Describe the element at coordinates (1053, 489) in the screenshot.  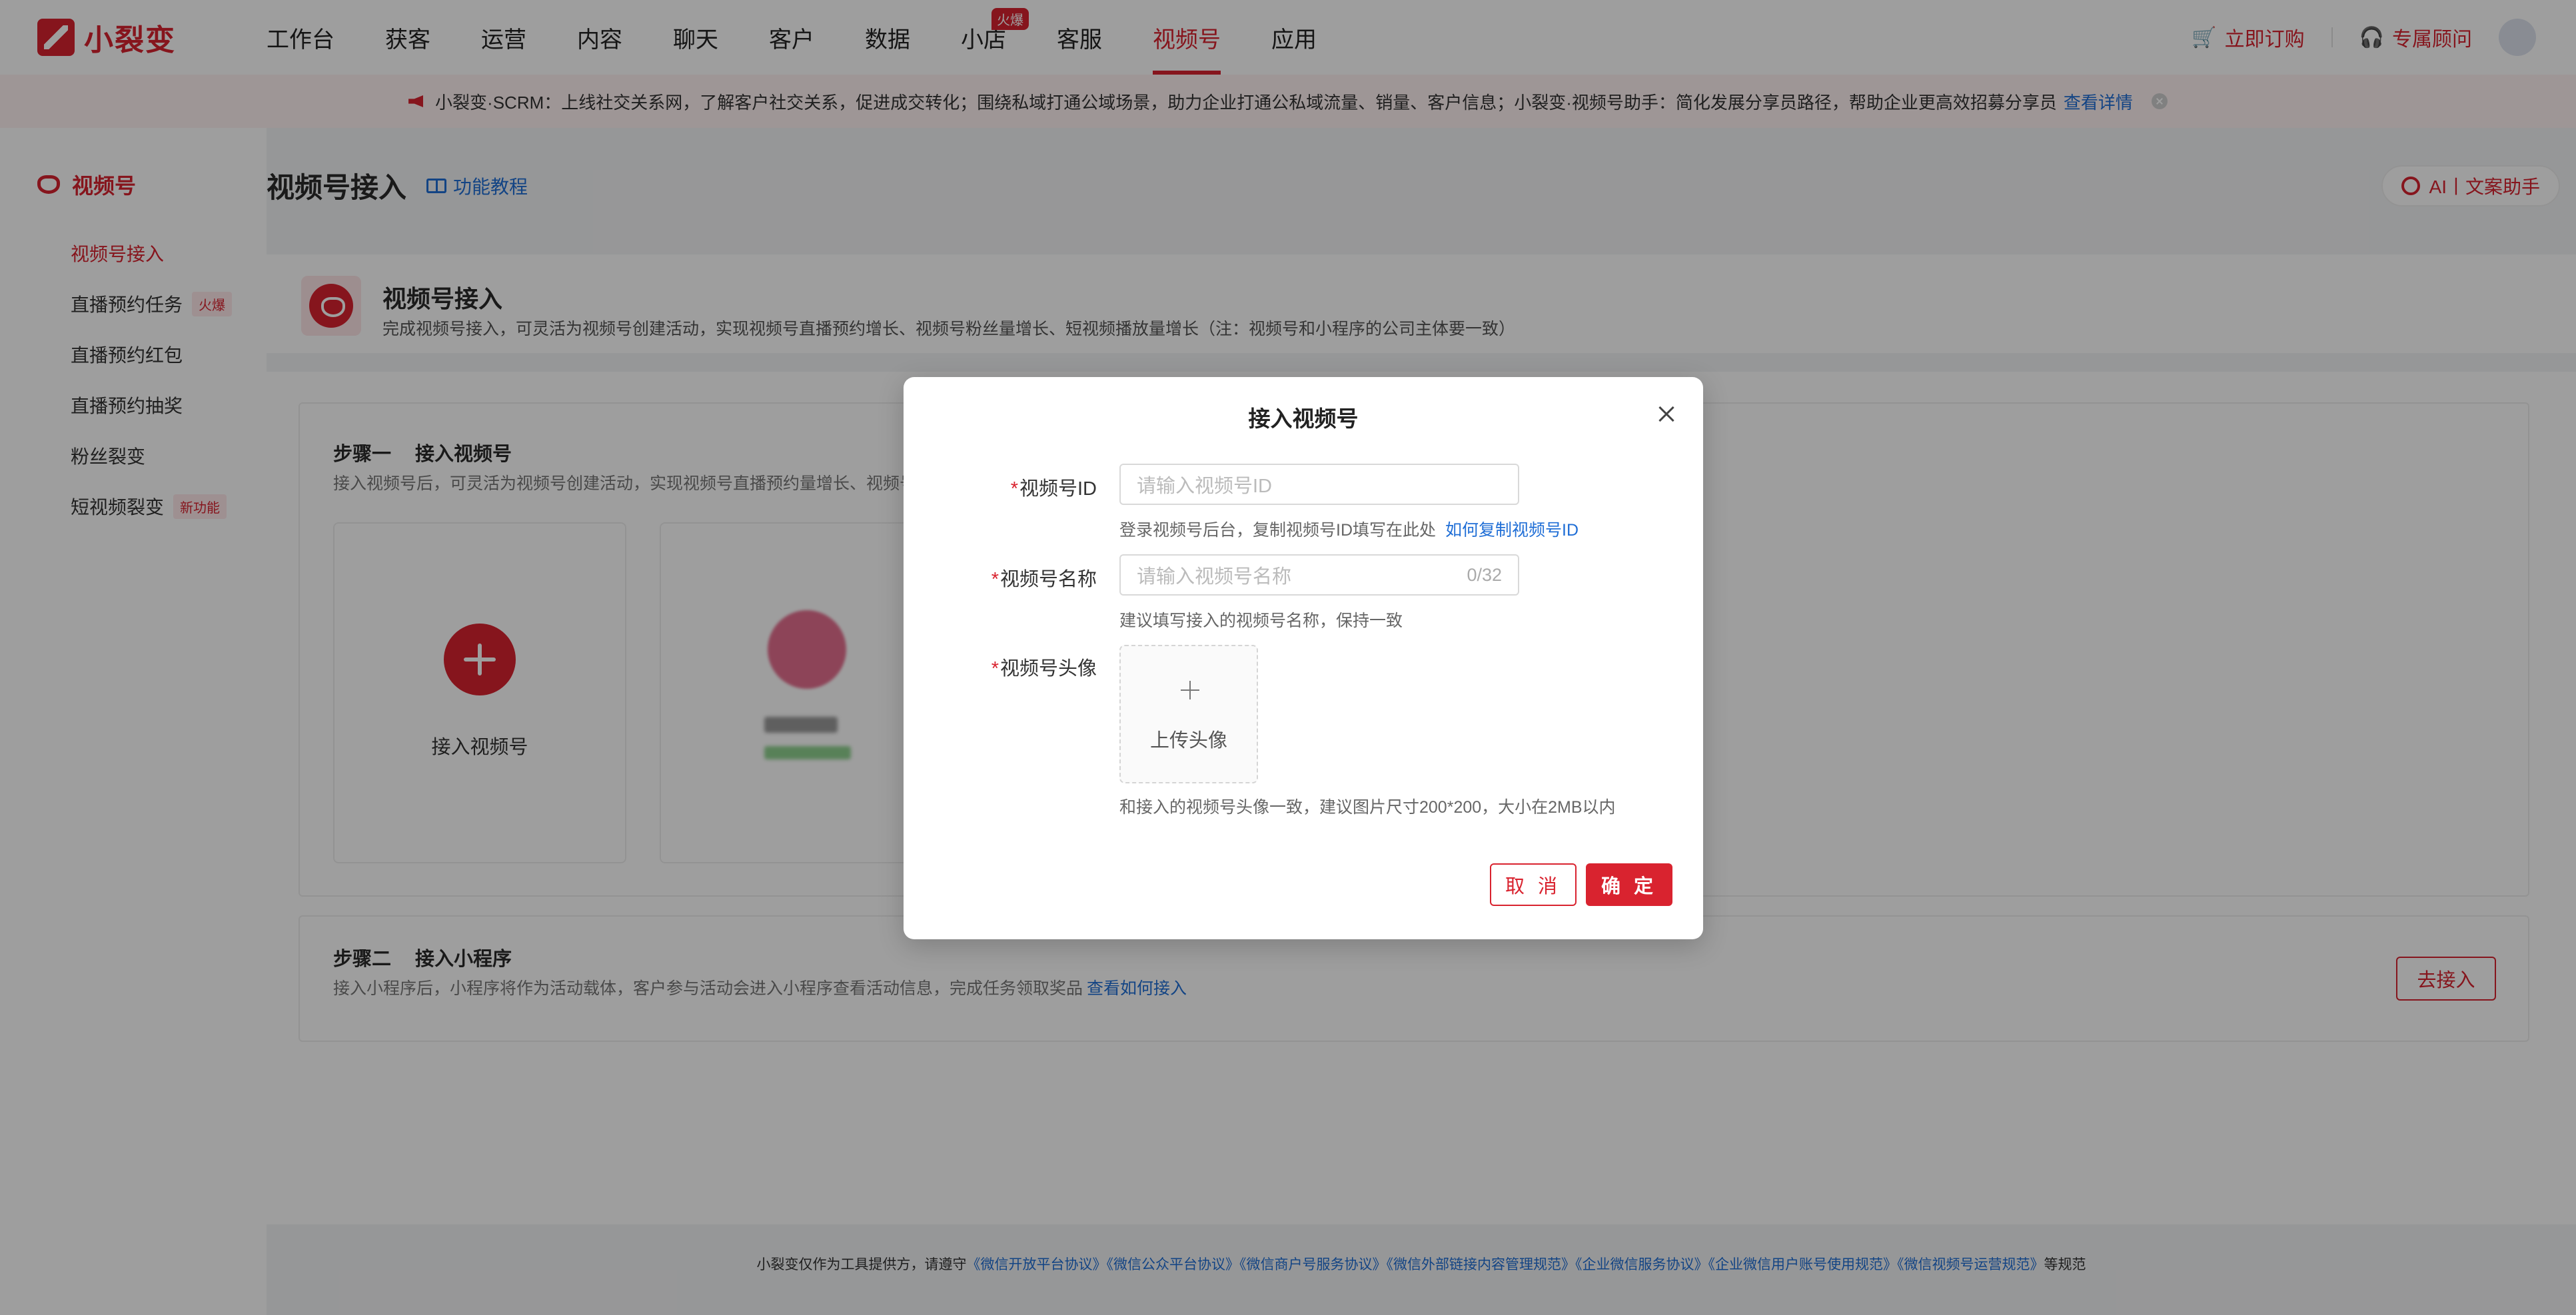
I see `channel-id-label: *视频号ID` at that location.